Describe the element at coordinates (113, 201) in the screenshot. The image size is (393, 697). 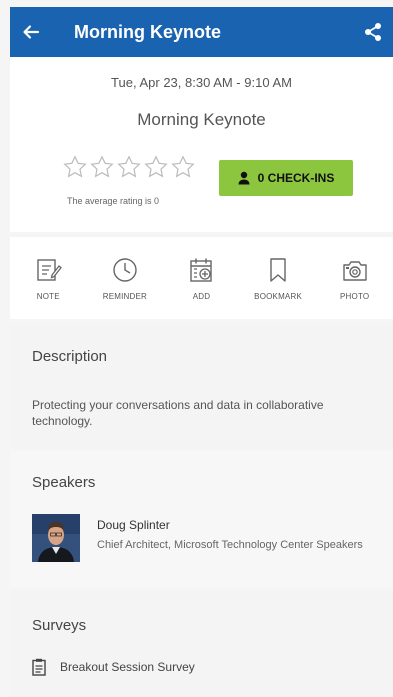
I see `average-rating-text: The average rating is 0` at that location.